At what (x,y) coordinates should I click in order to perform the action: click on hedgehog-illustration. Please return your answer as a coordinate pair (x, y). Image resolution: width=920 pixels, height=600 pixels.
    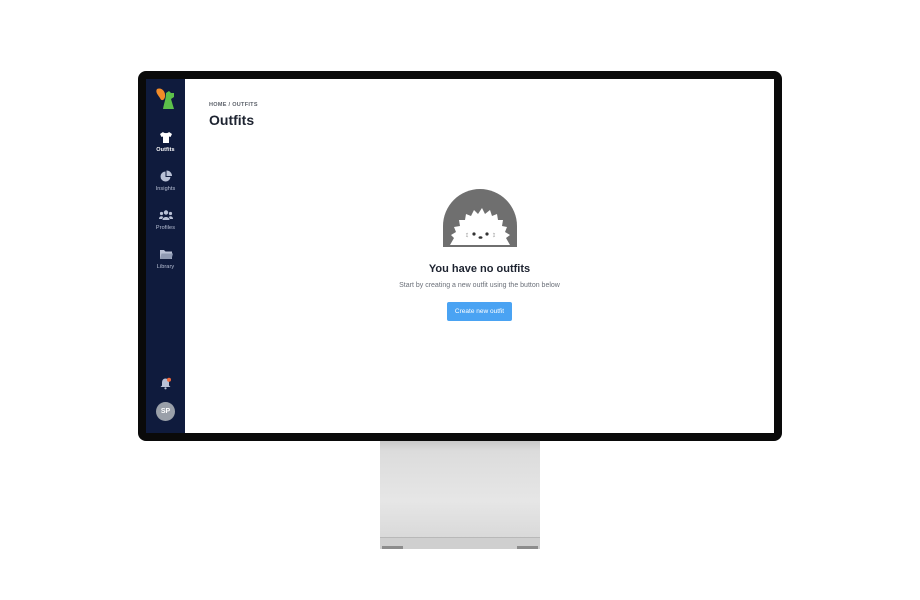
    Looking at the image, I should click on (479, 218).